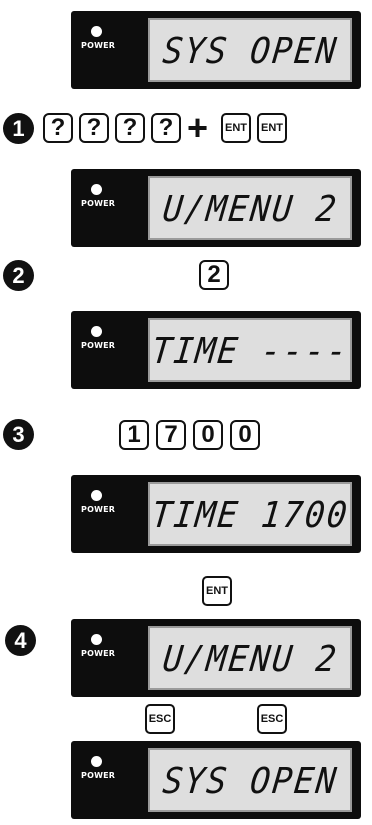  I want to click on lcd-screen: TIME 1700, so click(250, 514).